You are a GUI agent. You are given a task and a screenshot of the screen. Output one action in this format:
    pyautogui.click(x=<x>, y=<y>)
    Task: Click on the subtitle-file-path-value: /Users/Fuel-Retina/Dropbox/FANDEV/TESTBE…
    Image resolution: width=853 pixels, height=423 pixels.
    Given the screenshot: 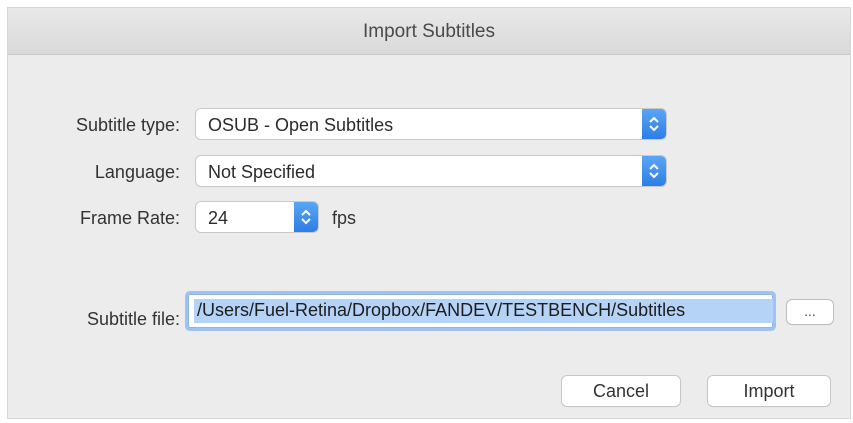 What is the action you would take?
    pyautogui.click(x=441, y=310)
    